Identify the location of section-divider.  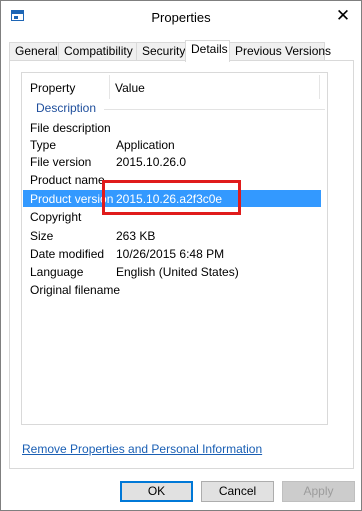
(214, 109).